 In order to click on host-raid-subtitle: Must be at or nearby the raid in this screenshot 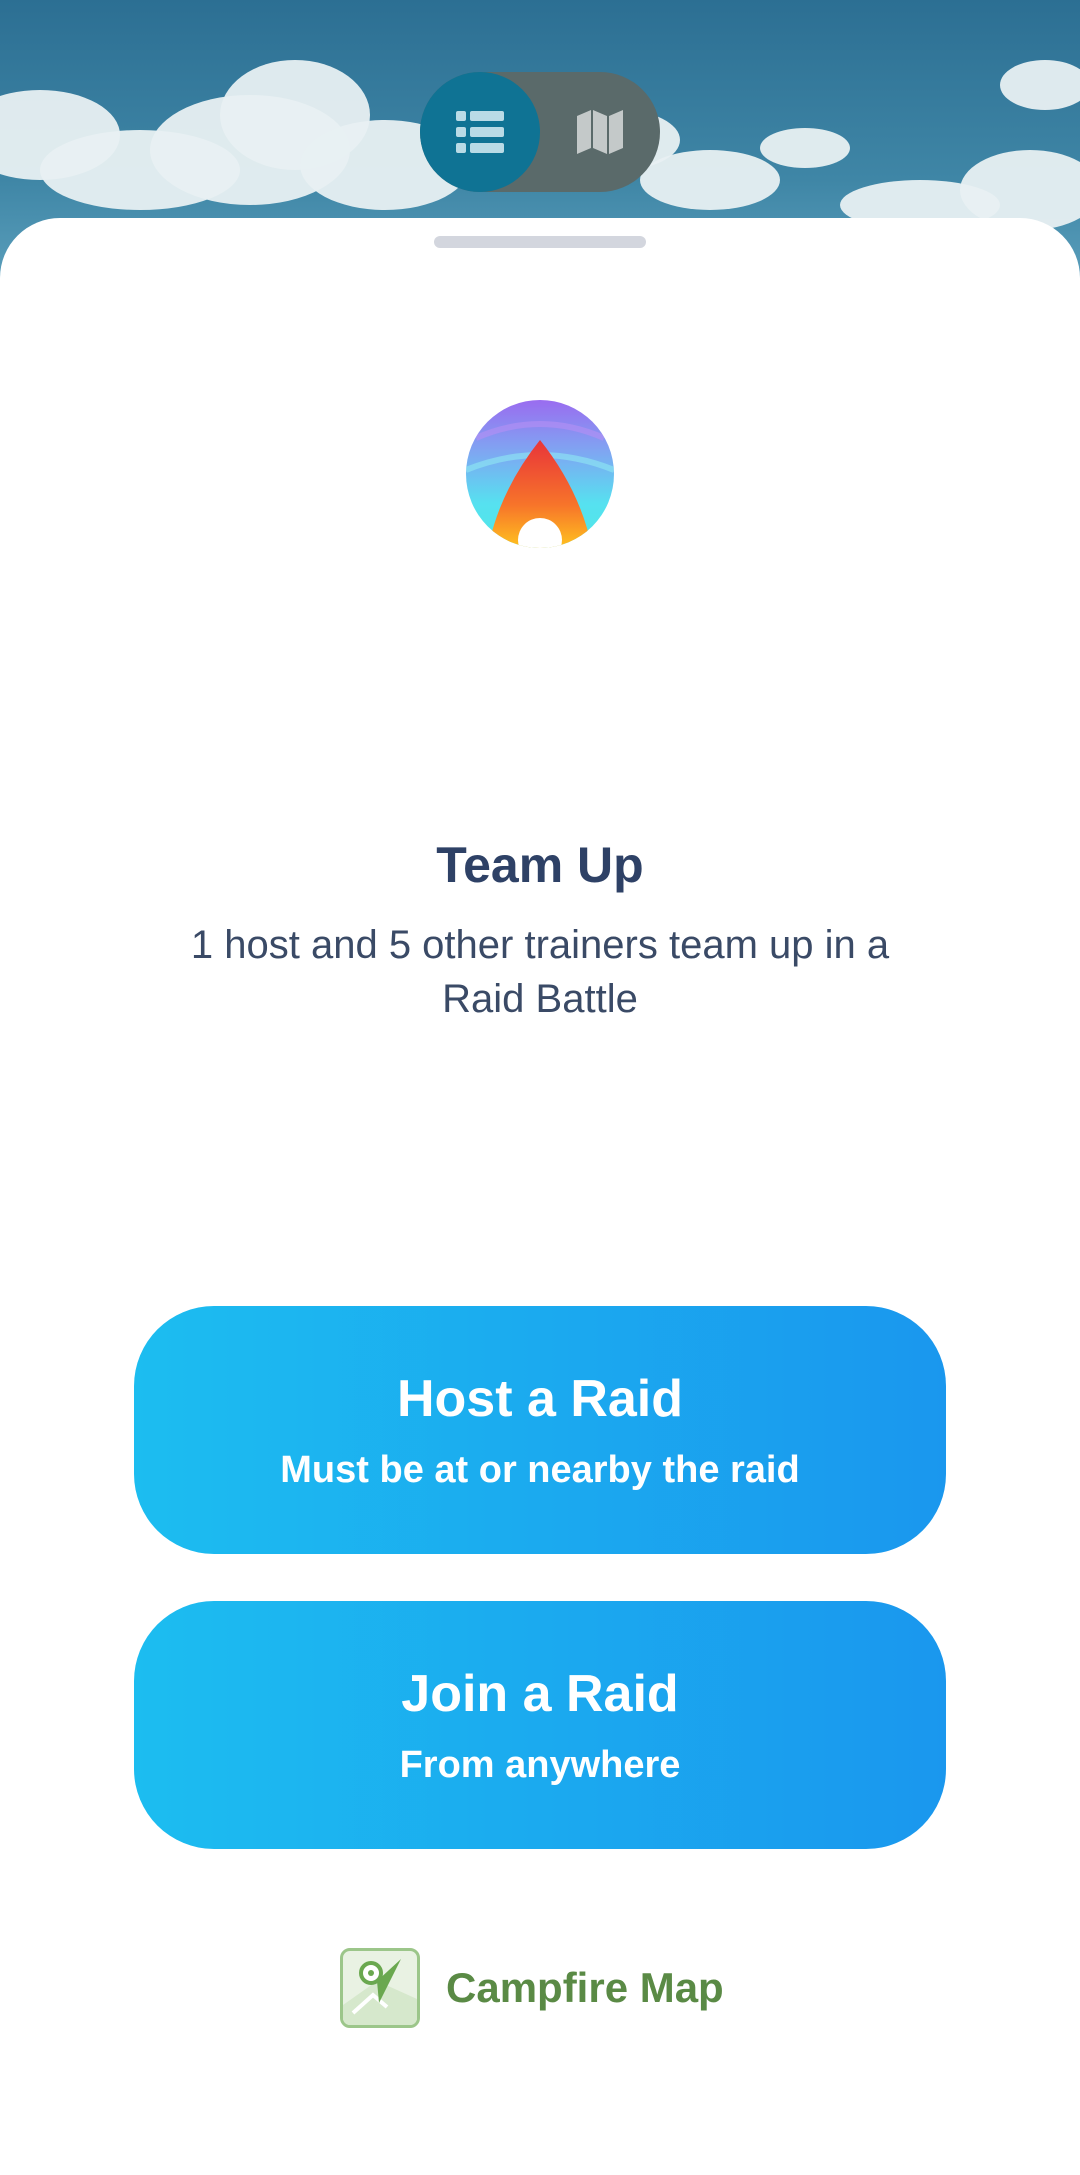, I will do `click(540, 1469)`.